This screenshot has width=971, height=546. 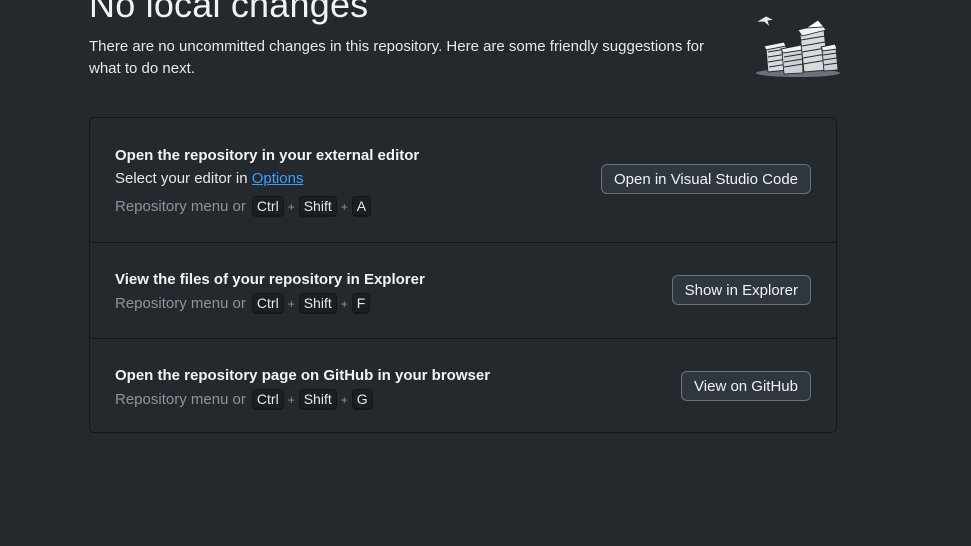 What do you see at coordinates (361, 303) in the screenshot?
I see `key-f: F` at bounding box center [361, 303].